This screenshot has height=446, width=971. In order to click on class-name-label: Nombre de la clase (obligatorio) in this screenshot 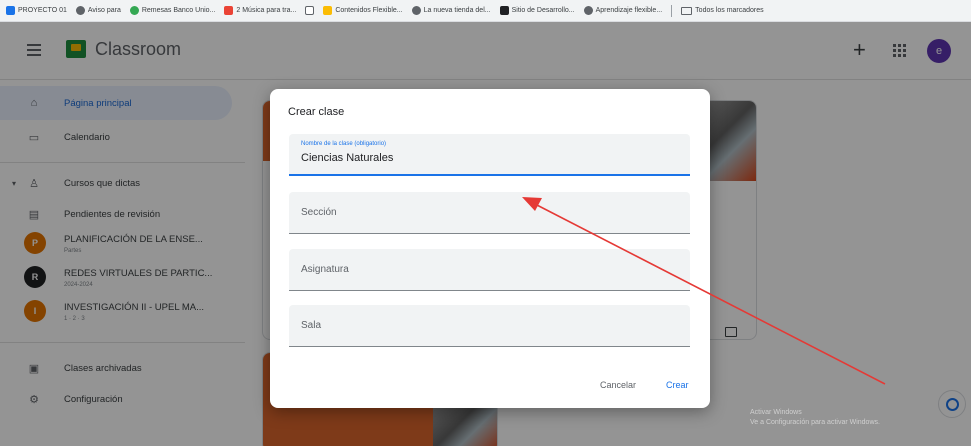, I will do `click(344, 144)`.